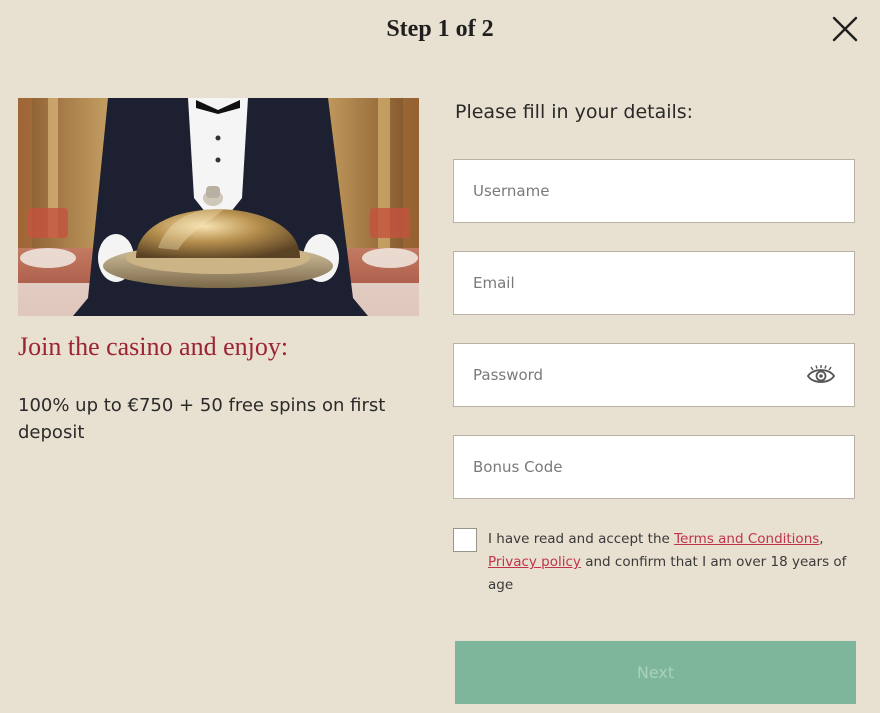 The width and height of the screenshot is (880, 713). I want to click on promo-heading: Join the casino and enjoy:, so click(153, 346).